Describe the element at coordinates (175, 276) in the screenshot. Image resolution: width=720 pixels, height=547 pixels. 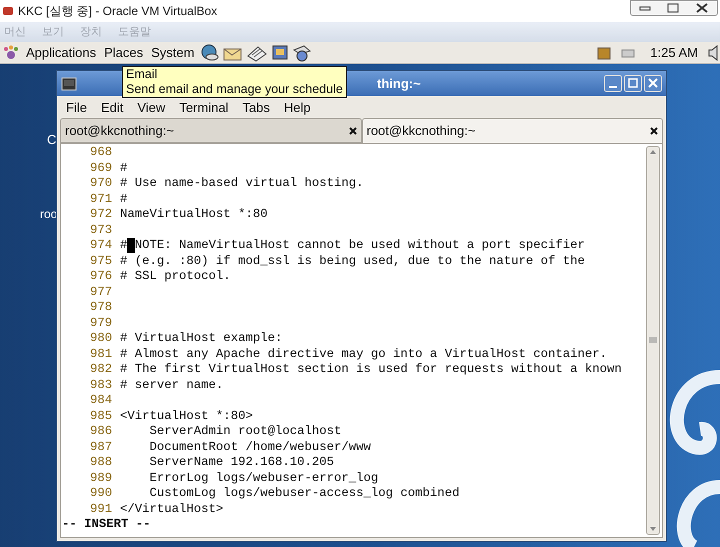
I see `code-line: # SSL protocol.` at that location.